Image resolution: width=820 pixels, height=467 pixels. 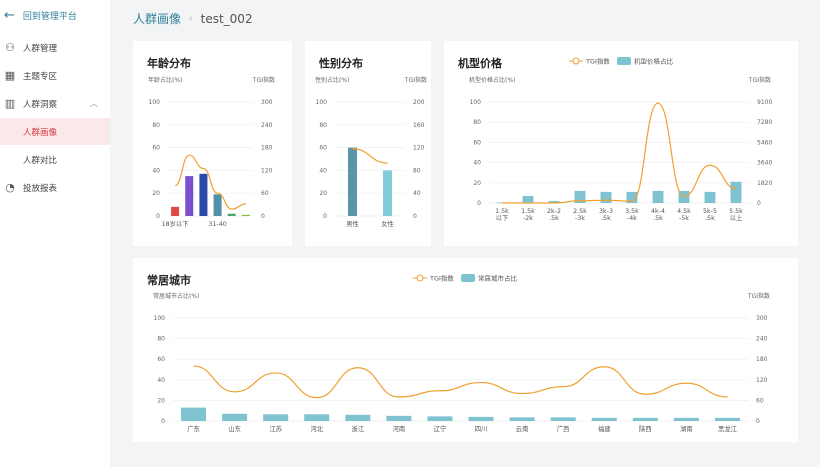 What do you see at coordinates (226, 18) in the screenshot?
I see `breadcrumb-current: test_002` at bounding box center [226, 18].